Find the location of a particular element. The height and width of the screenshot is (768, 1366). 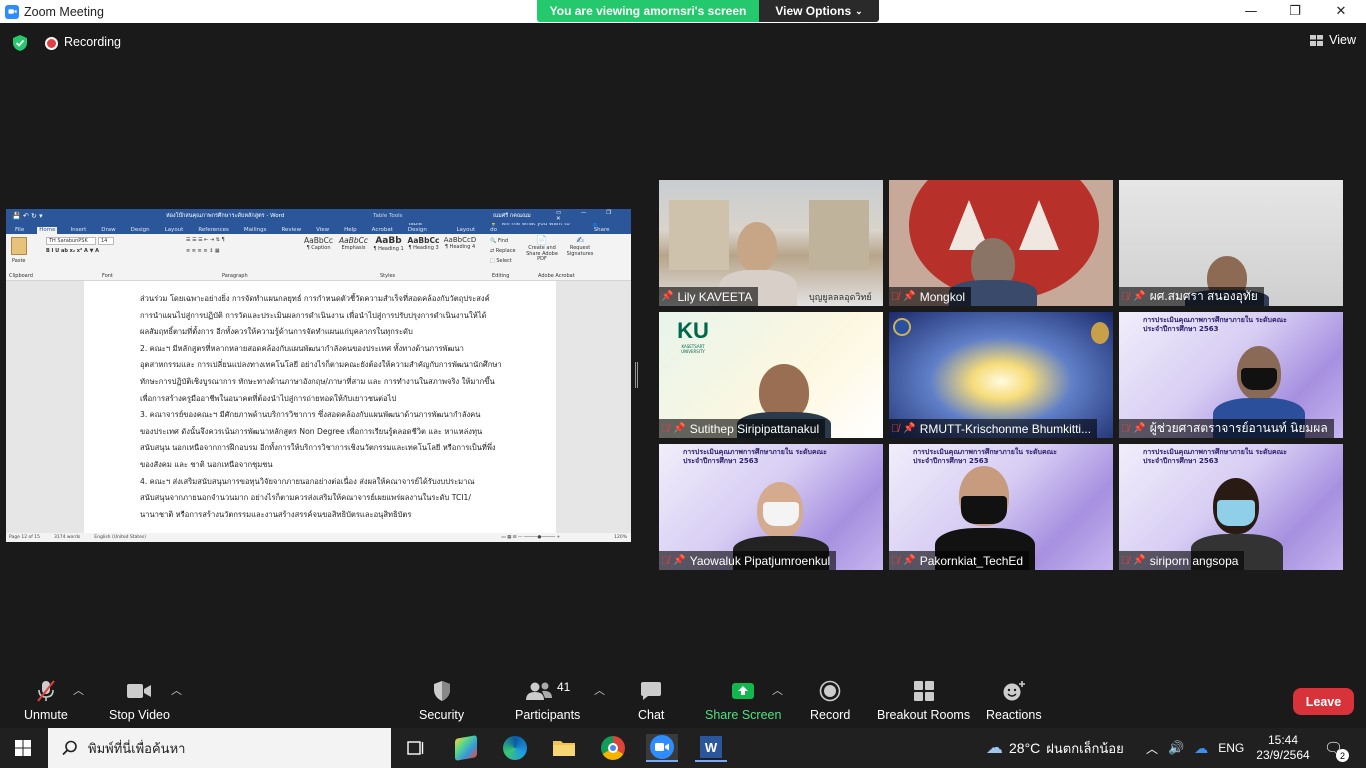

share-screen-button: Share Screen is located at coordinates (743, 700).